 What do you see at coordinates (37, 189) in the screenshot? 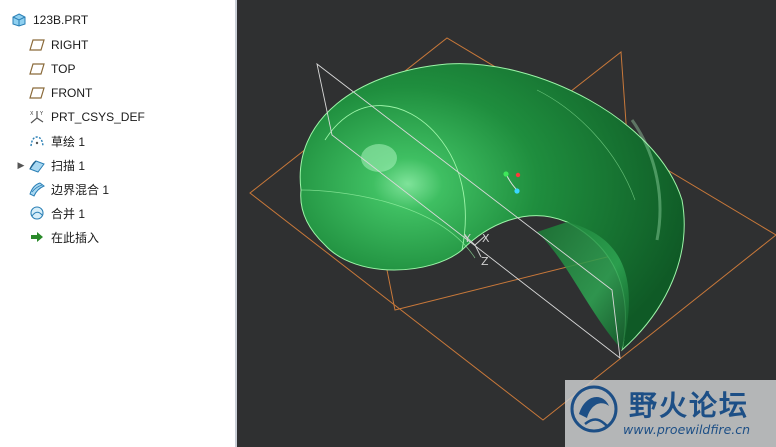
I see `boundary-blend-icon` at bounding box center [37, 189].